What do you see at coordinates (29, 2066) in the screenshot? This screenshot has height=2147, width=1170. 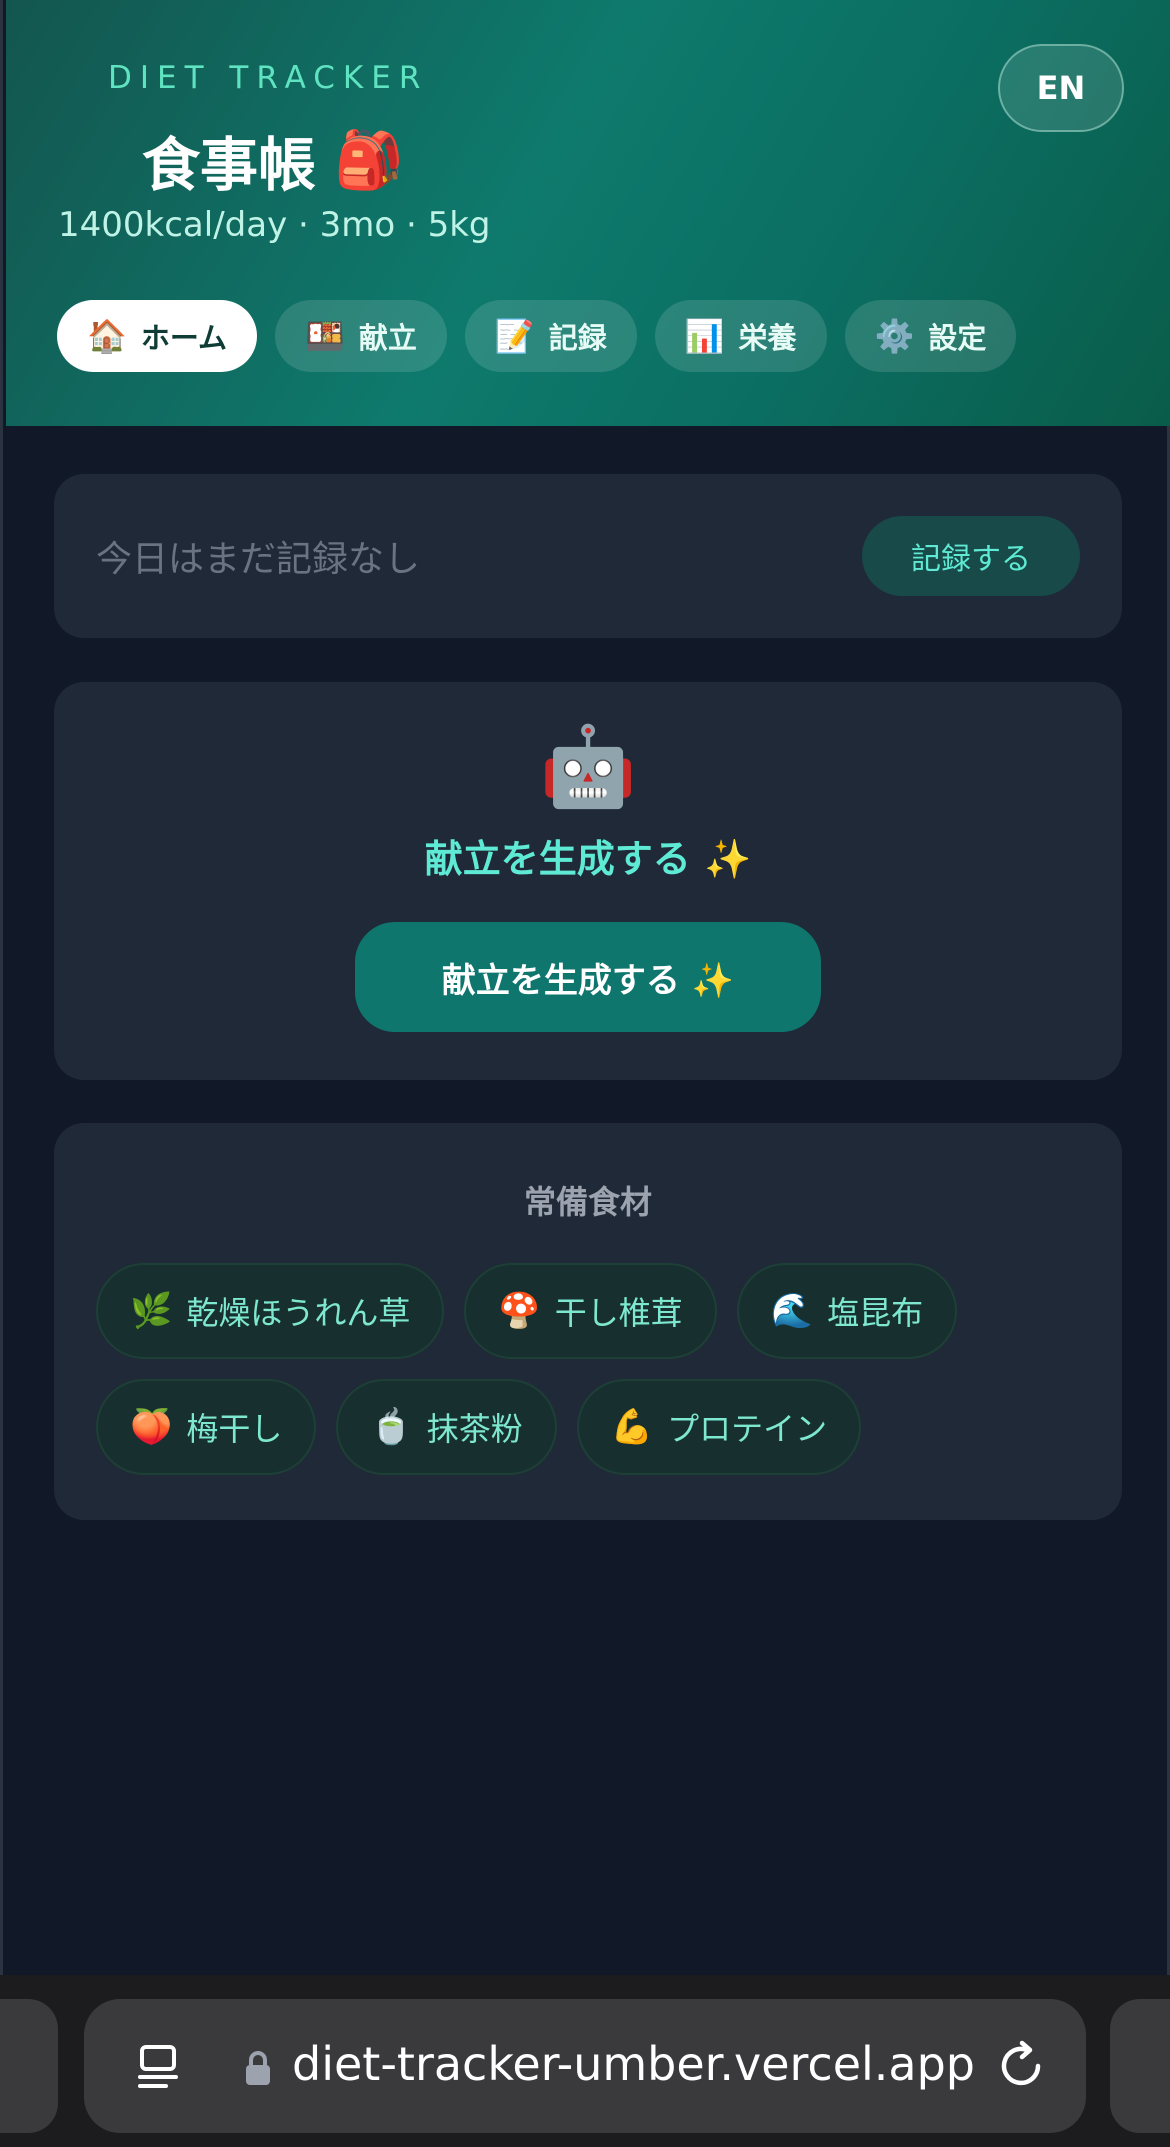 I see `previous-tab` at bounding box center [29, 2066].